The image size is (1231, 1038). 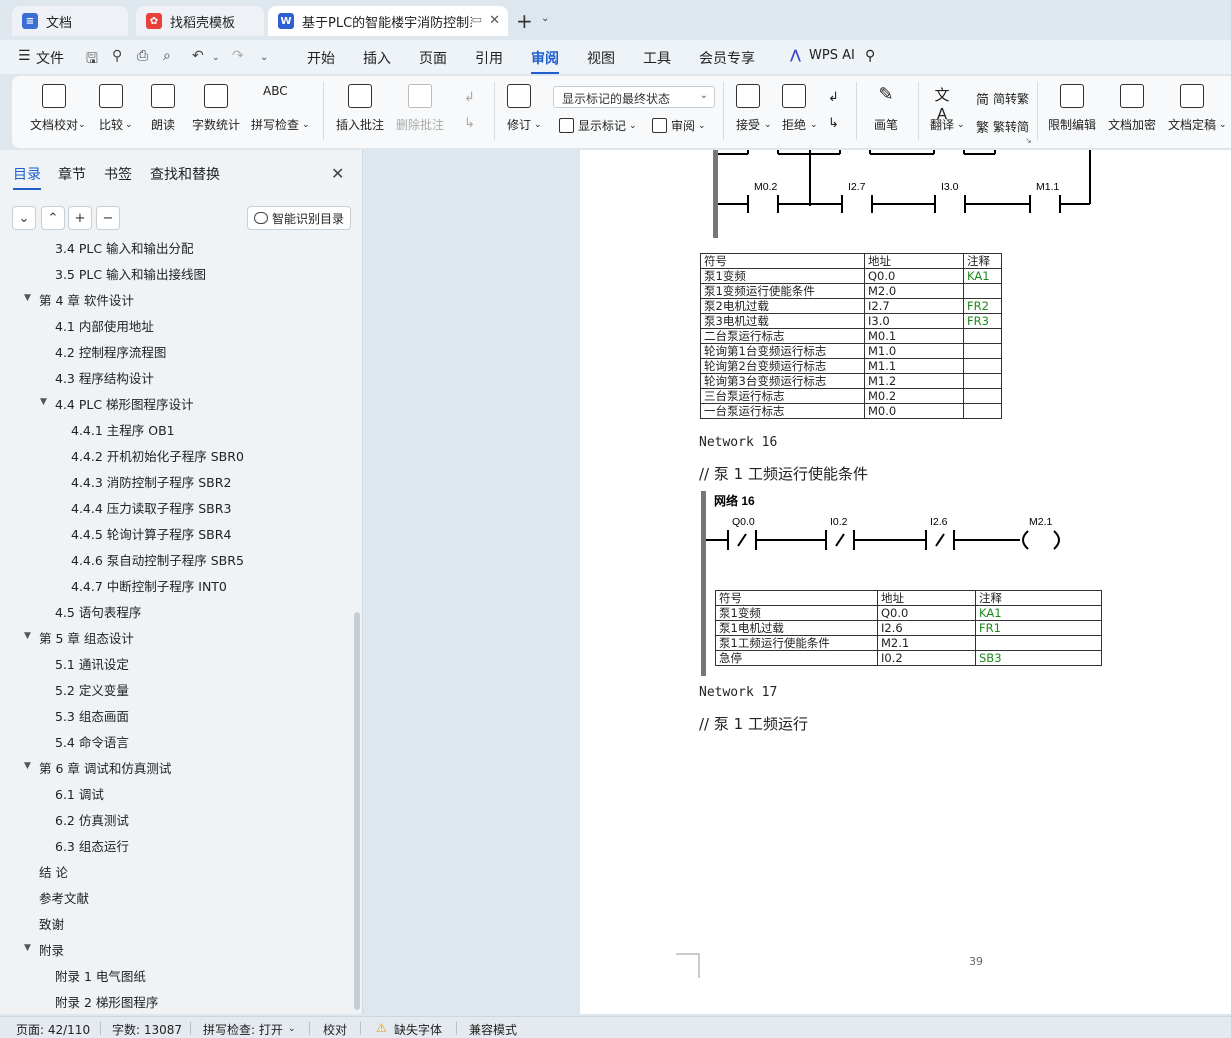 What do you see at coordinates (86, 299) in the screenshot?
I see `toc-item: 第 4 章 软件设计` at bounding box center [86, 299].